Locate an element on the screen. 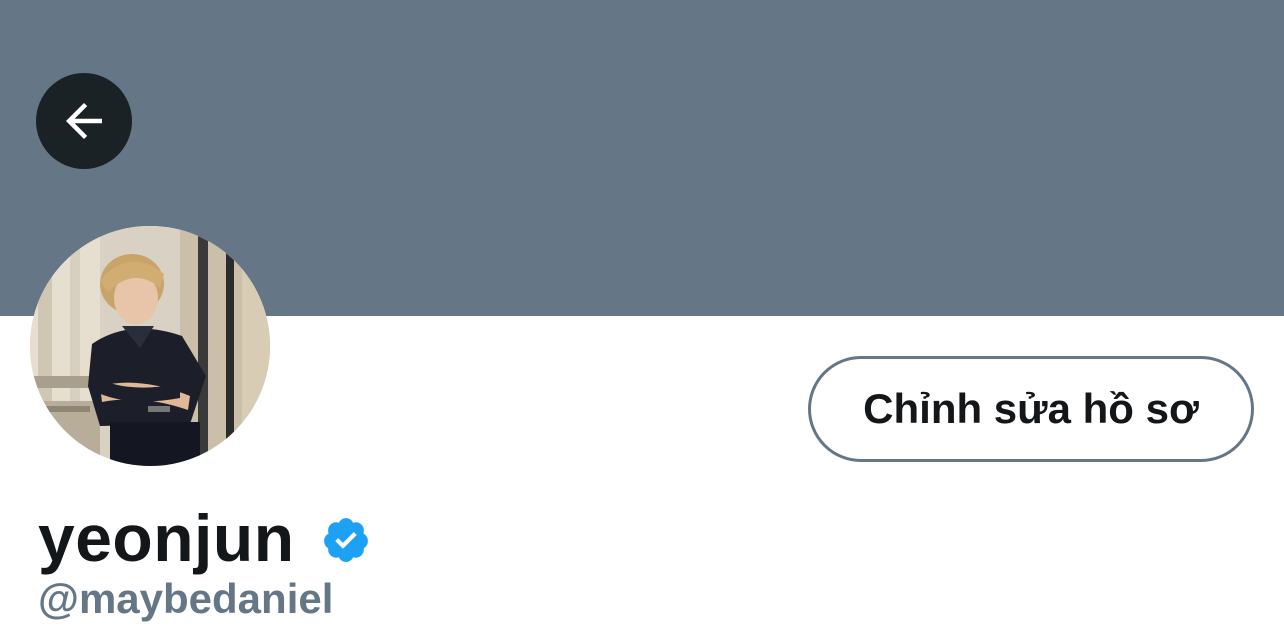  edit-profile-button: Chỉnh sửa hồ sơ is located at coordinates (1031, 409).